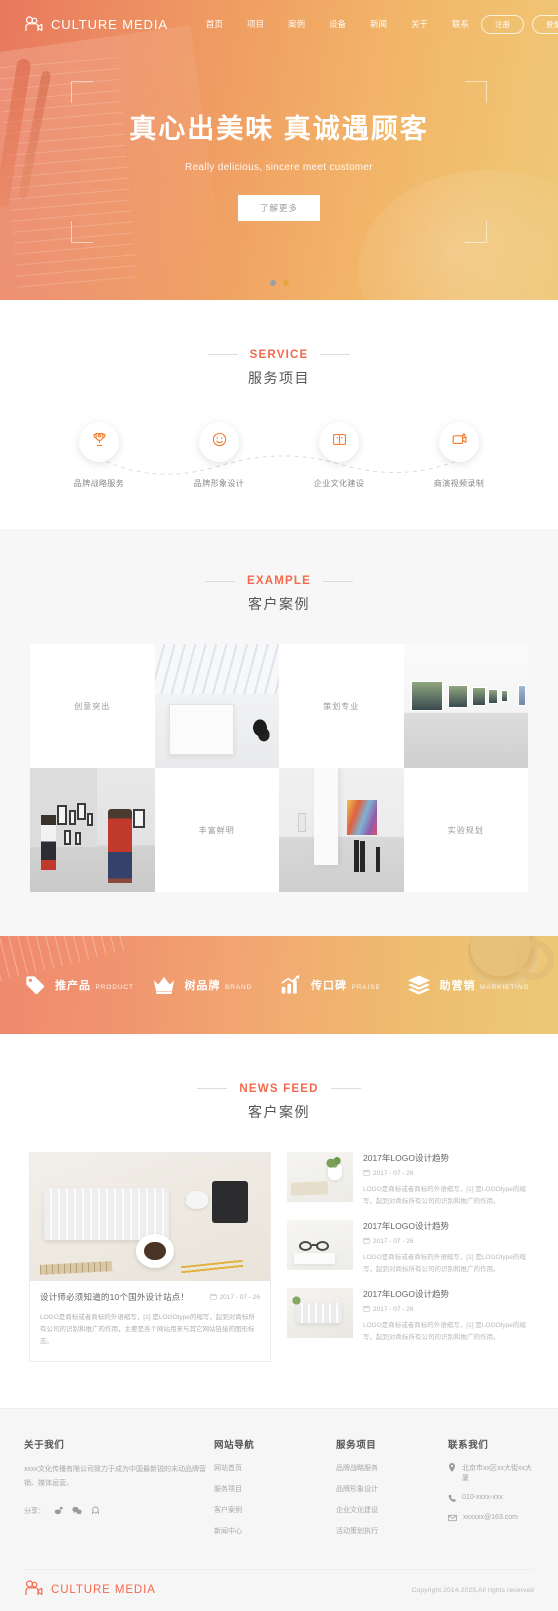 The height and width of the screenshot is (1611, 558). I want to click on feature-item-marketing: 助营销 MARKIETING, so click(471, 985).